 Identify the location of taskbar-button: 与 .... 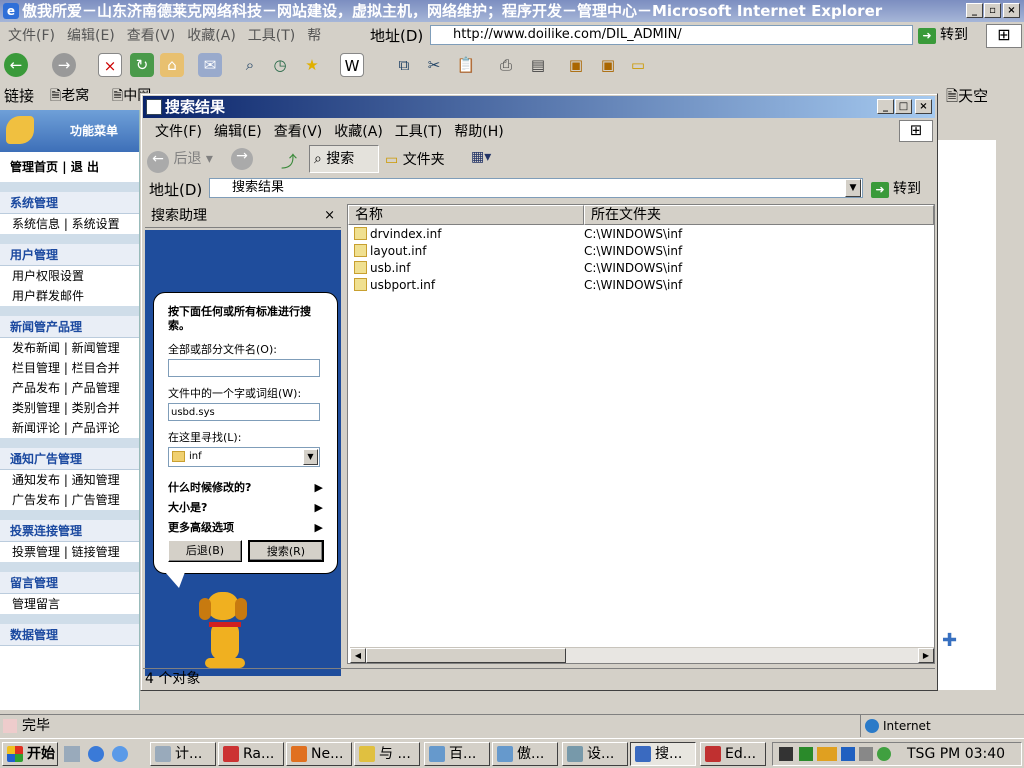
(387, 754).